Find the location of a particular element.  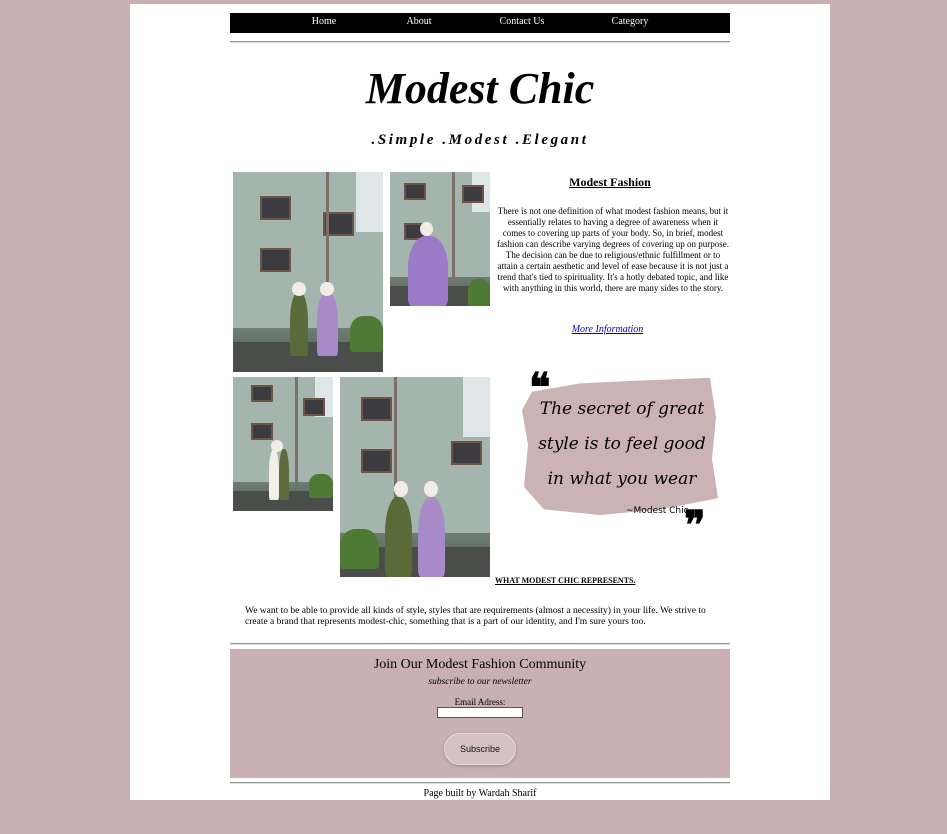

tagline: .Simple .Modest .Elegant is located at coordinates (480, 140).